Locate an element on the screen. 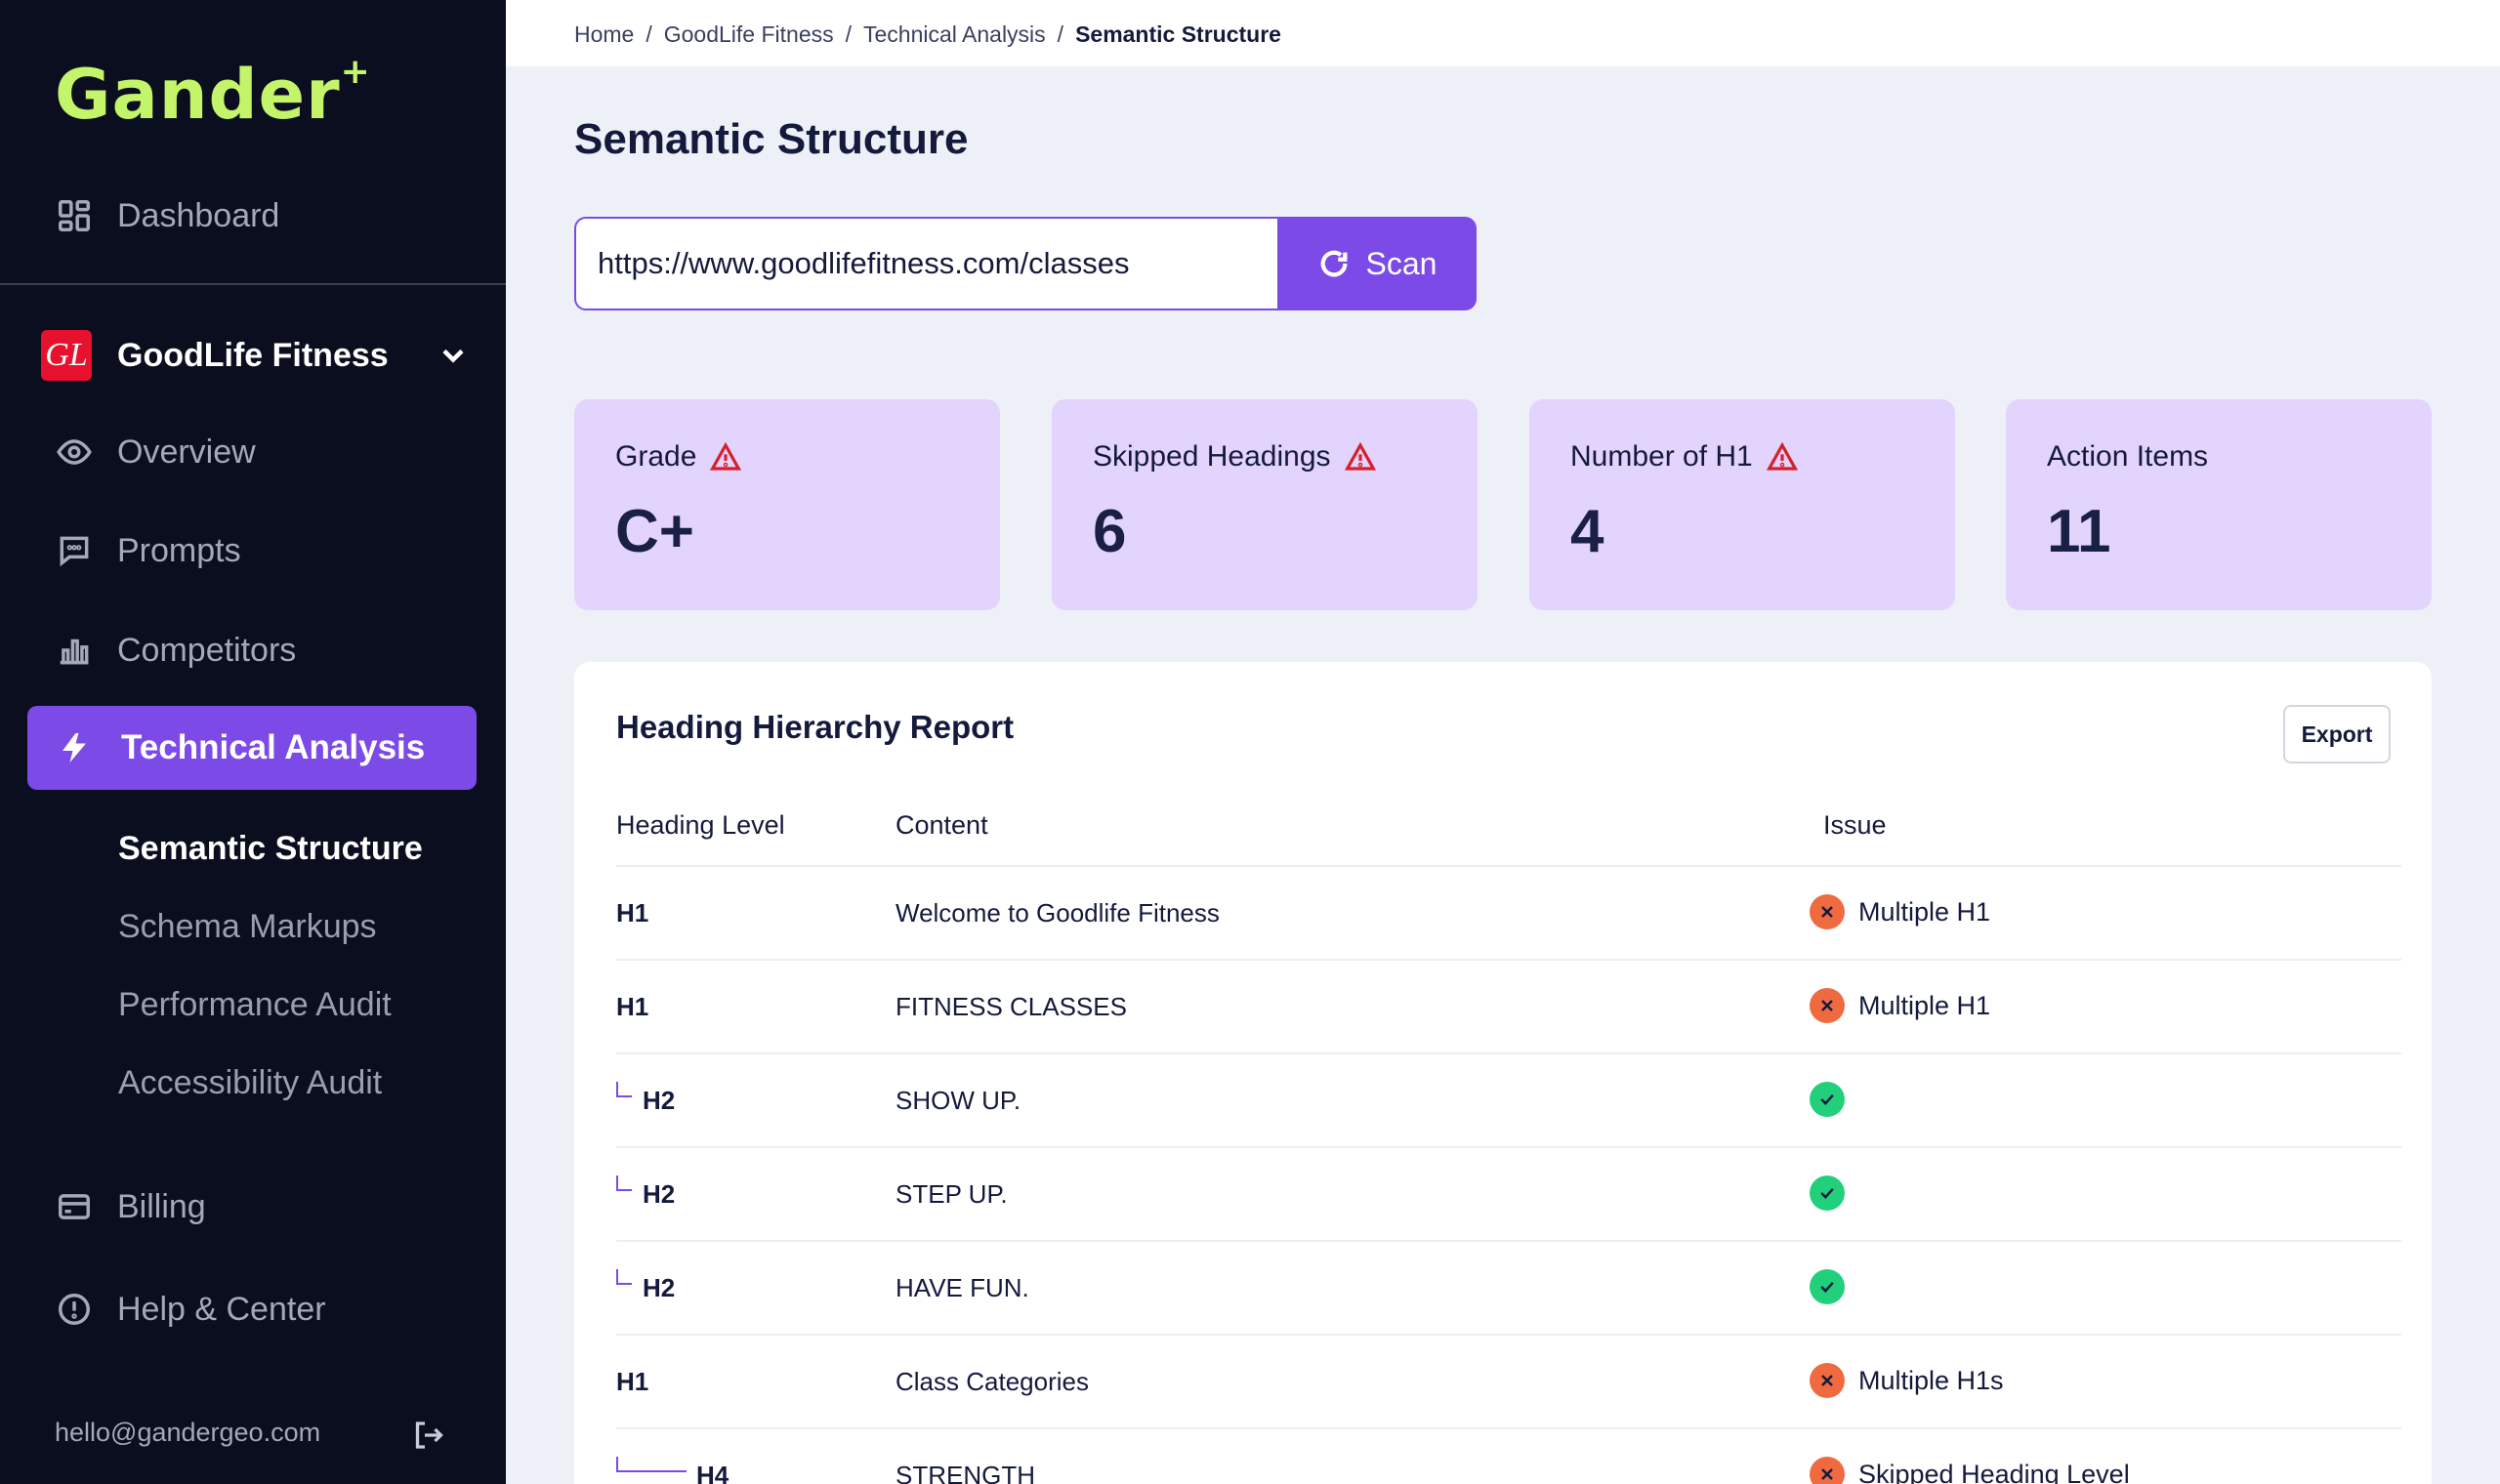  refresh-icon is located at coordinates (1334, 264).